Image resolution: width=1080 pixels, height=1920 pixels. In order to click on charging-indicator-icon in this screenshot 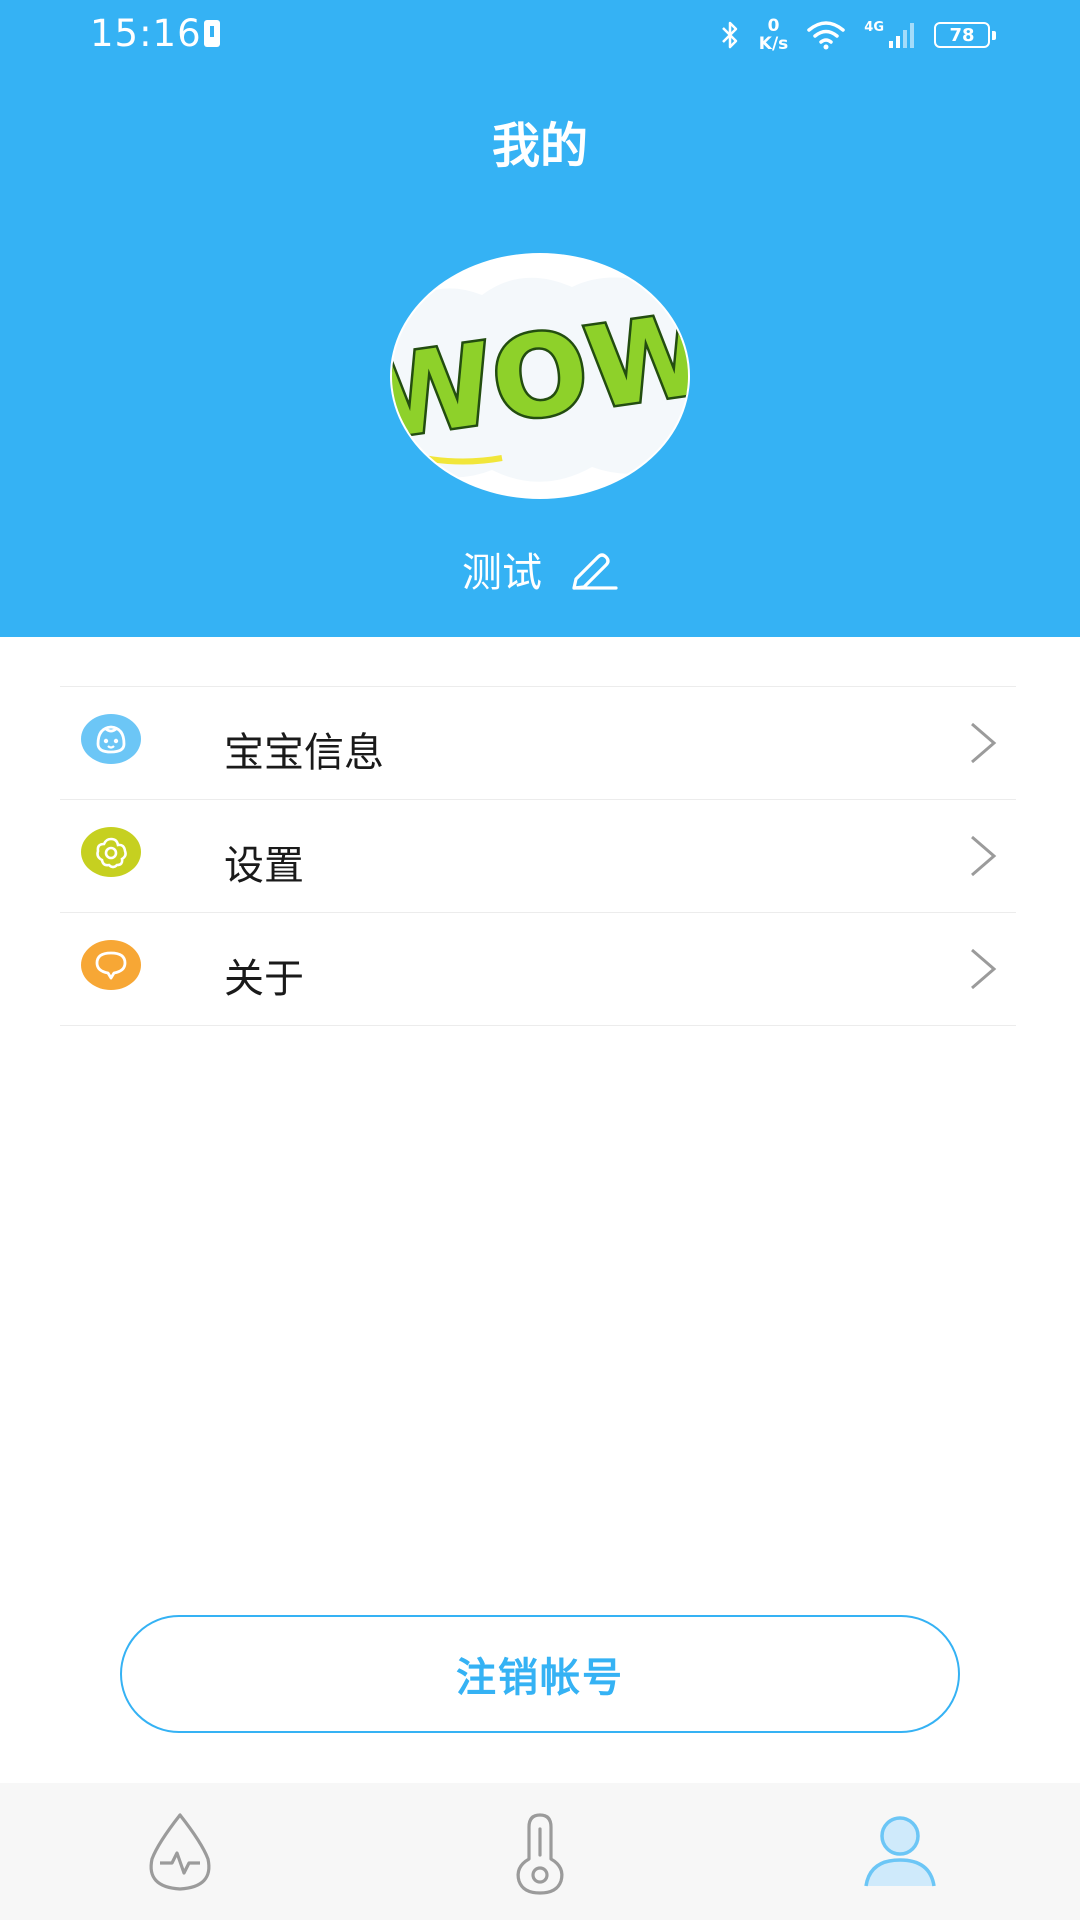, I will do `click(212, 33)`.